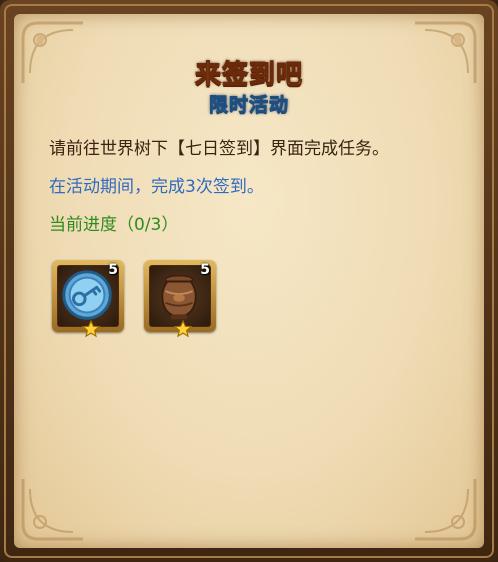  Describe the element at coordinates (248, 75) in the screenshot. I see `event-title: 来签到吧` at that location.